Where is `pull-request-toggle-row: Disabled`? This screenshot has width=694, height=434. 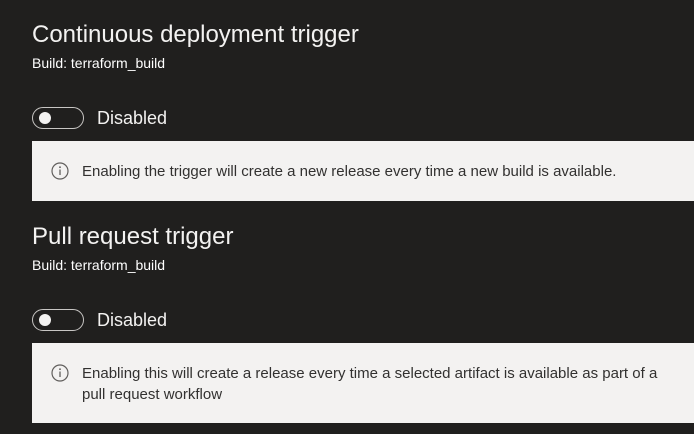 pull-request-toggle-row: Disabled is located at coordinates (99, 320).